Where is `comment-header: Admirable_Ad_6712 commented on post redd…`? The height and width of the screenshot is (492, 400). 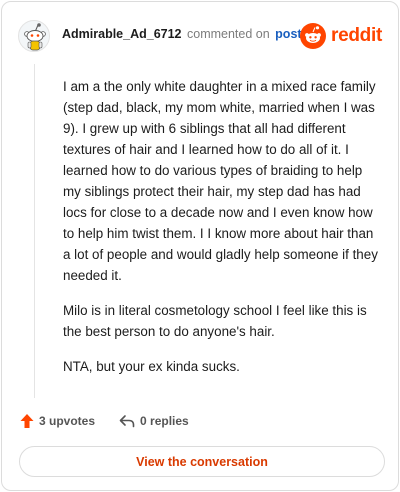 comment-header: Admirable_Ad_6712 commented on post redd… is located at coordinates (200, 36).